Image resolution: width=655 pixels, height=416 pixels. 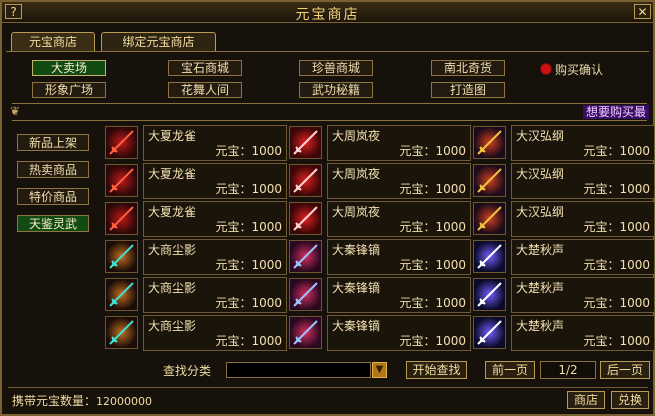 I want to click on category-curiosities: 南北奇货, so click(x=468, y=68).